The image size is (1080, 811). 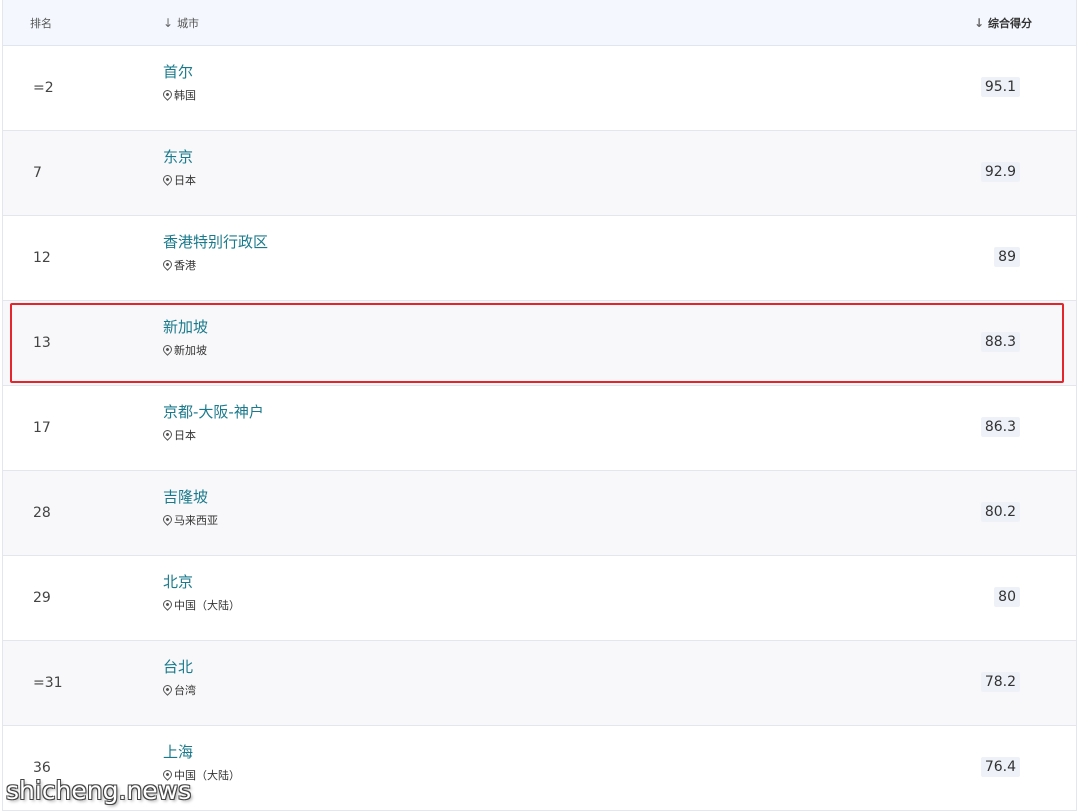 I want to click on country-label: 香港, so click(x=178, y=265).